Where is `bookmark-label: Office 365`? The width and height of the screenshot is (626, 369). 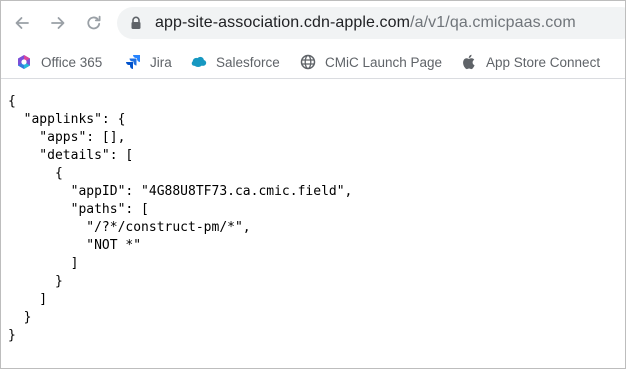
bookmark-label: Office 365 is located at coordinates (72, 62).